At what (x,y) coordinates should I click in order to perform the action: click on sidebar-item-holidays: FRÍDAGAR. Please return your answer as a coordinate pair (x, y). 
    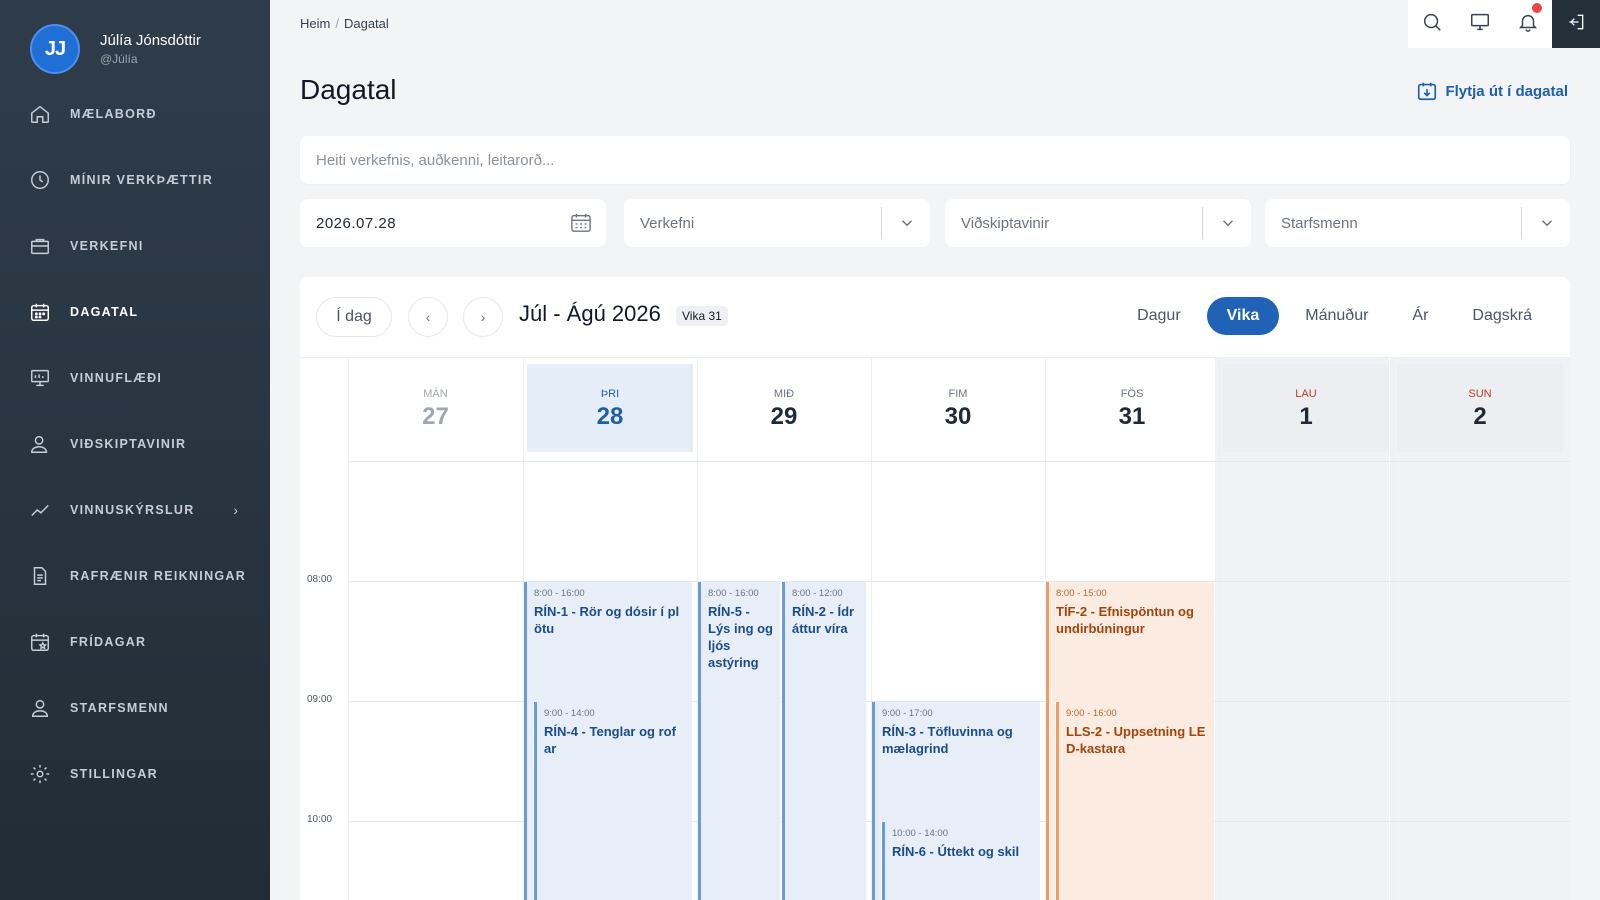
    Looking at the image, I should click on (135, 642).